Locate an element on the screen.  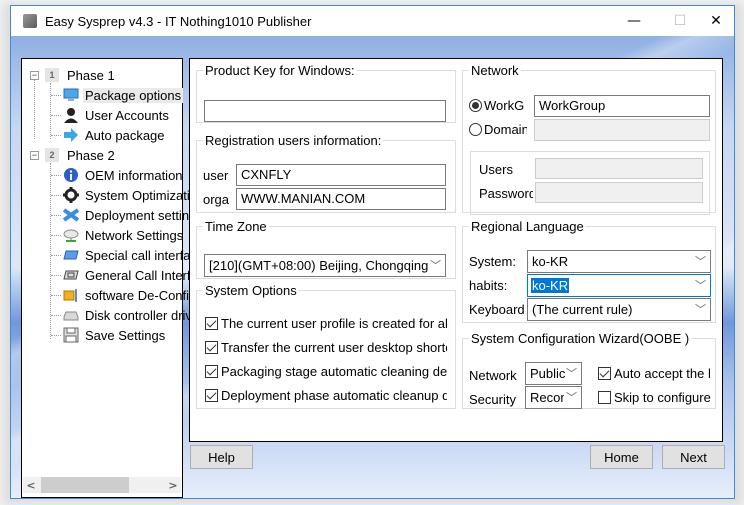
password-label: Password is located at coordinates (506, 193).